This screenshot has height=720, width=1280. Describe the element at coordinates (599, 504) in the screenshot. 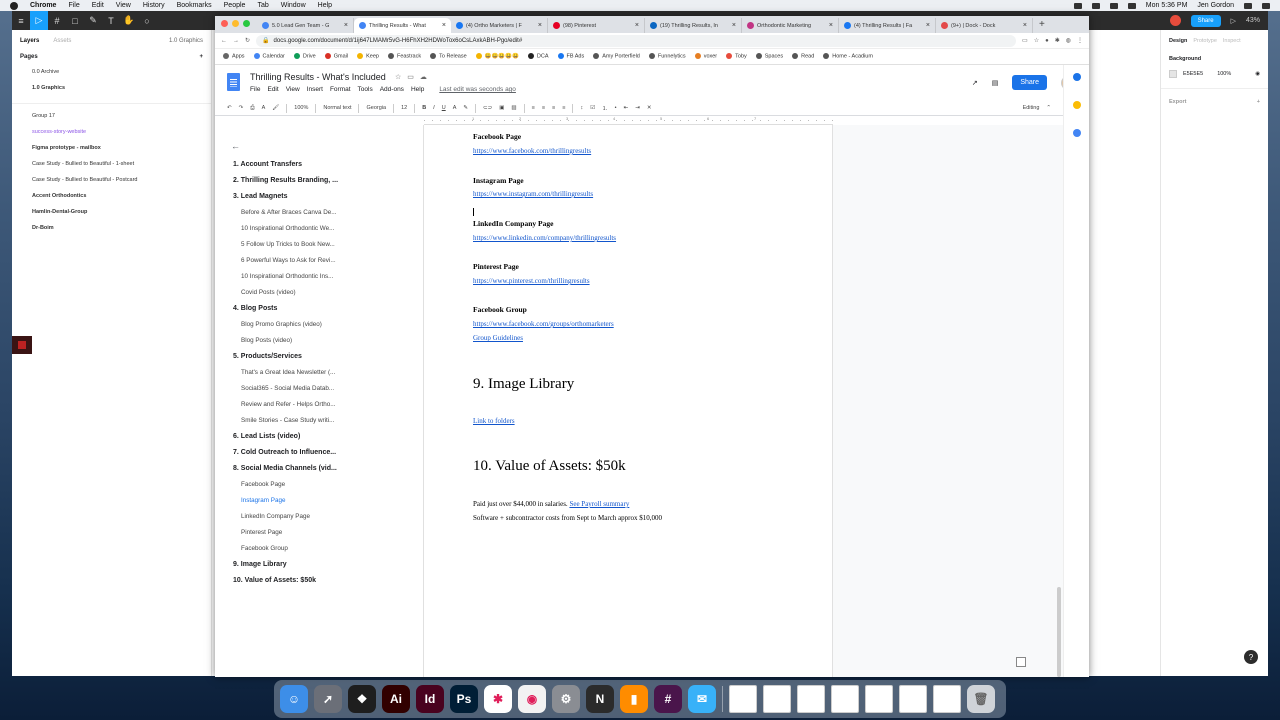

I see `payroll-summary-link: See Payroll summary` at that location.